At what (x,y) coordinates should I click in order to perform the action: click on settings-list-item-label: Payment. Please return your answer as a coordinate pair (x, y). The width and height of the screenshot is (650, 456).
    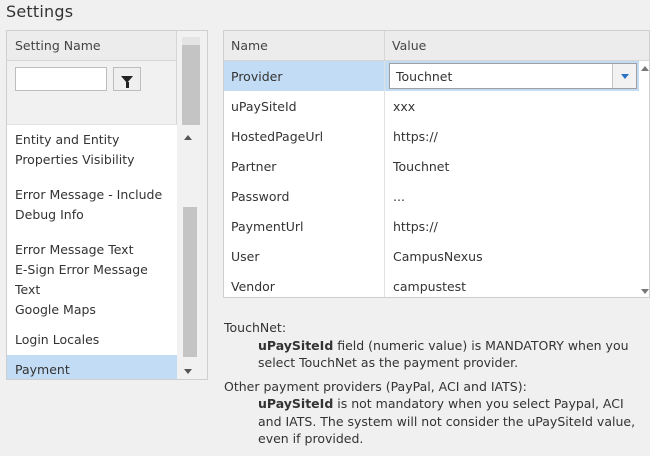
    Looking at the image, I should click on (42, 369).